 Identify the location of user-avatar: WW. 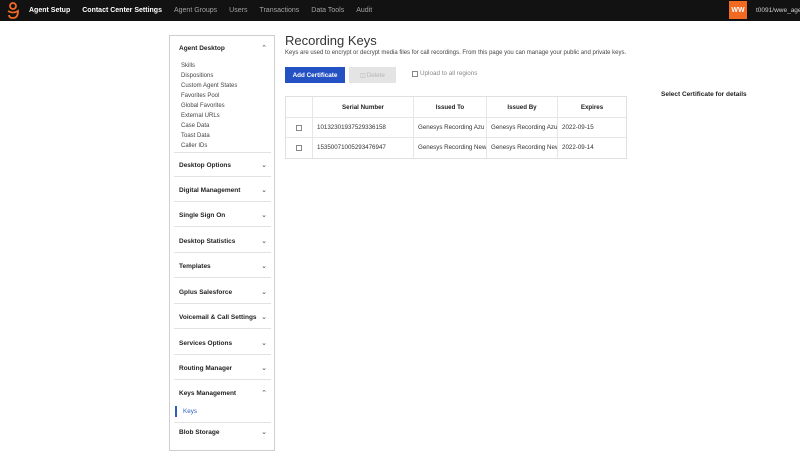
(738, 10).